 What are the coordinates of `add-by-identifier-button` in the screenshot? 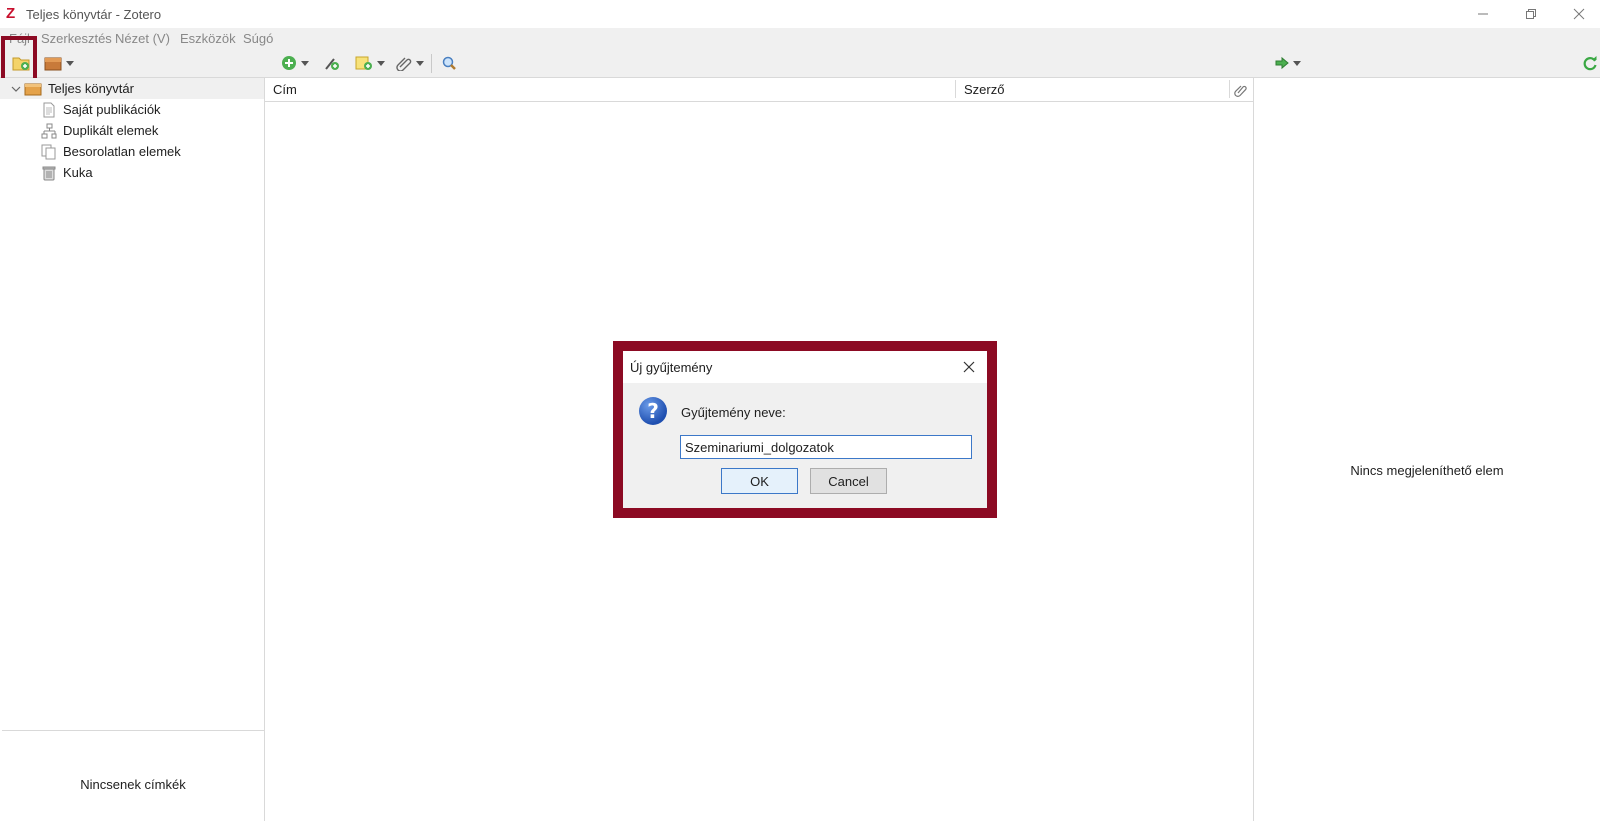 It's located at (332, 63).